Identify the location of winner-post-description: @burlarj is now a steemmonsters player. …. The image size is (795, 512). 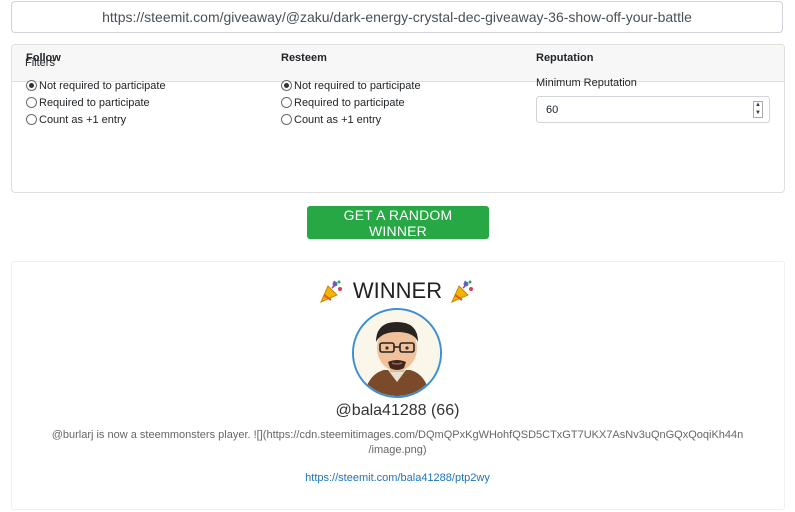
(397, 443).